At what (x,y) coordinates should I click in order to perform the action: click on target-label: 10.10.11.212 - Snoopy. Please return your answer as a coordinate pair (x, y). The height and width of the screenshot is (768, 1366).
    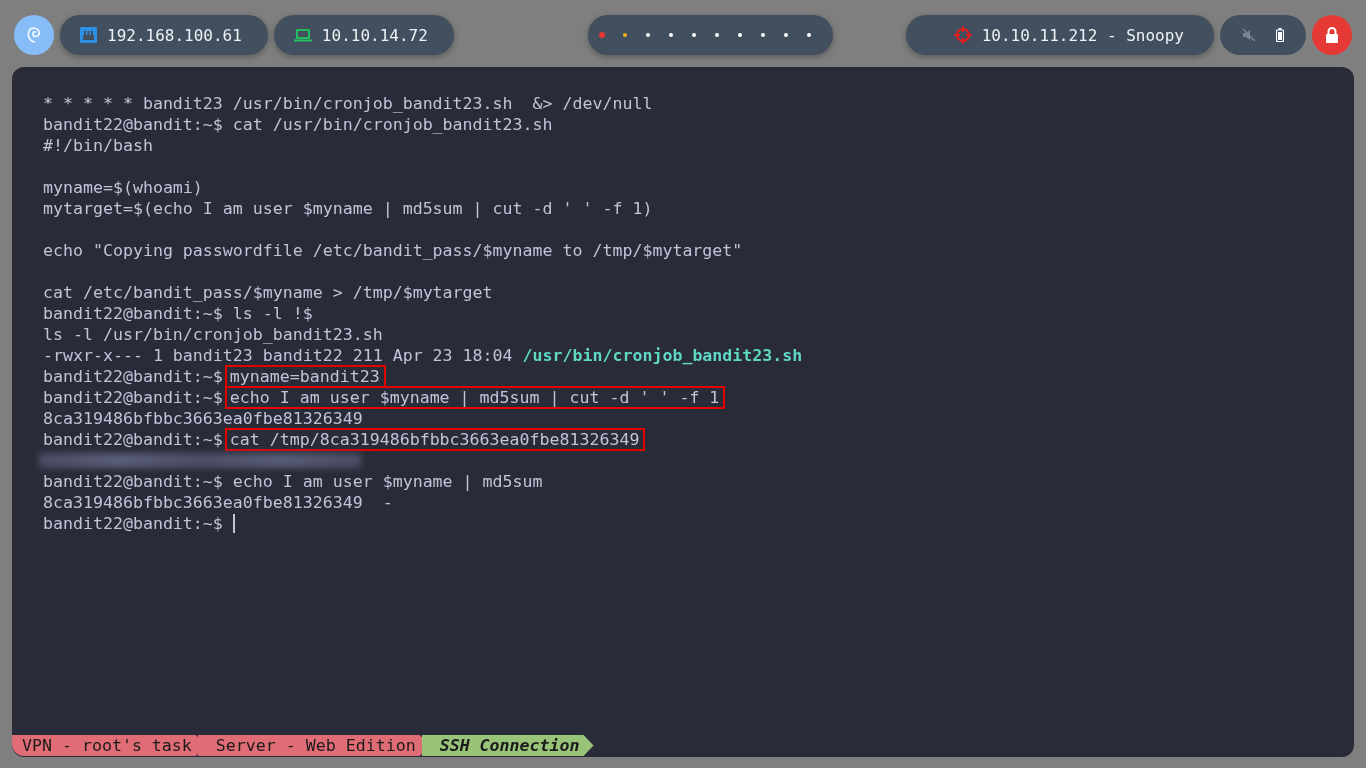
    Looking at the image, I should click on (1082, 35).